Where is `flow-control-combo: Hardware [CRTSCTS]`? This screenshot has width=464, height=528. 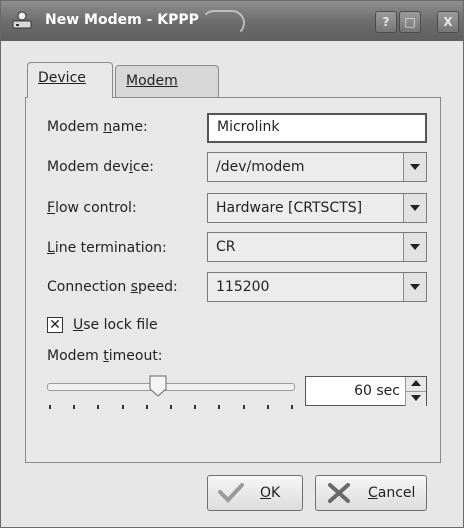
flow-control-combo: Hardware [CRTSCTS] is located at coordinates (317, 208).